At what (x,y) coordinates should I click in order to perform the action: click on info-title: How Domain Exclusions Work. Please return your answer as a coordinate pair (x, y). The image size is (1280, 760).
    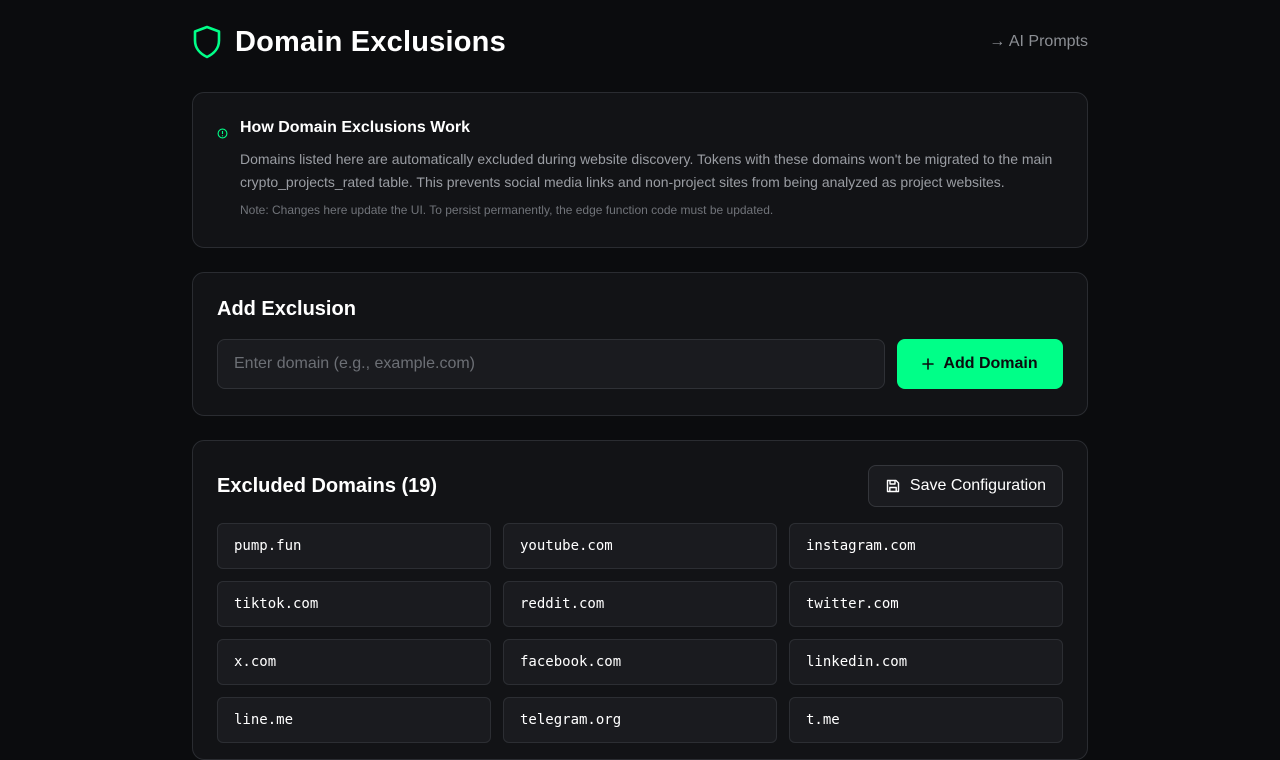
    Looking at the image, I should click on (355, 127).